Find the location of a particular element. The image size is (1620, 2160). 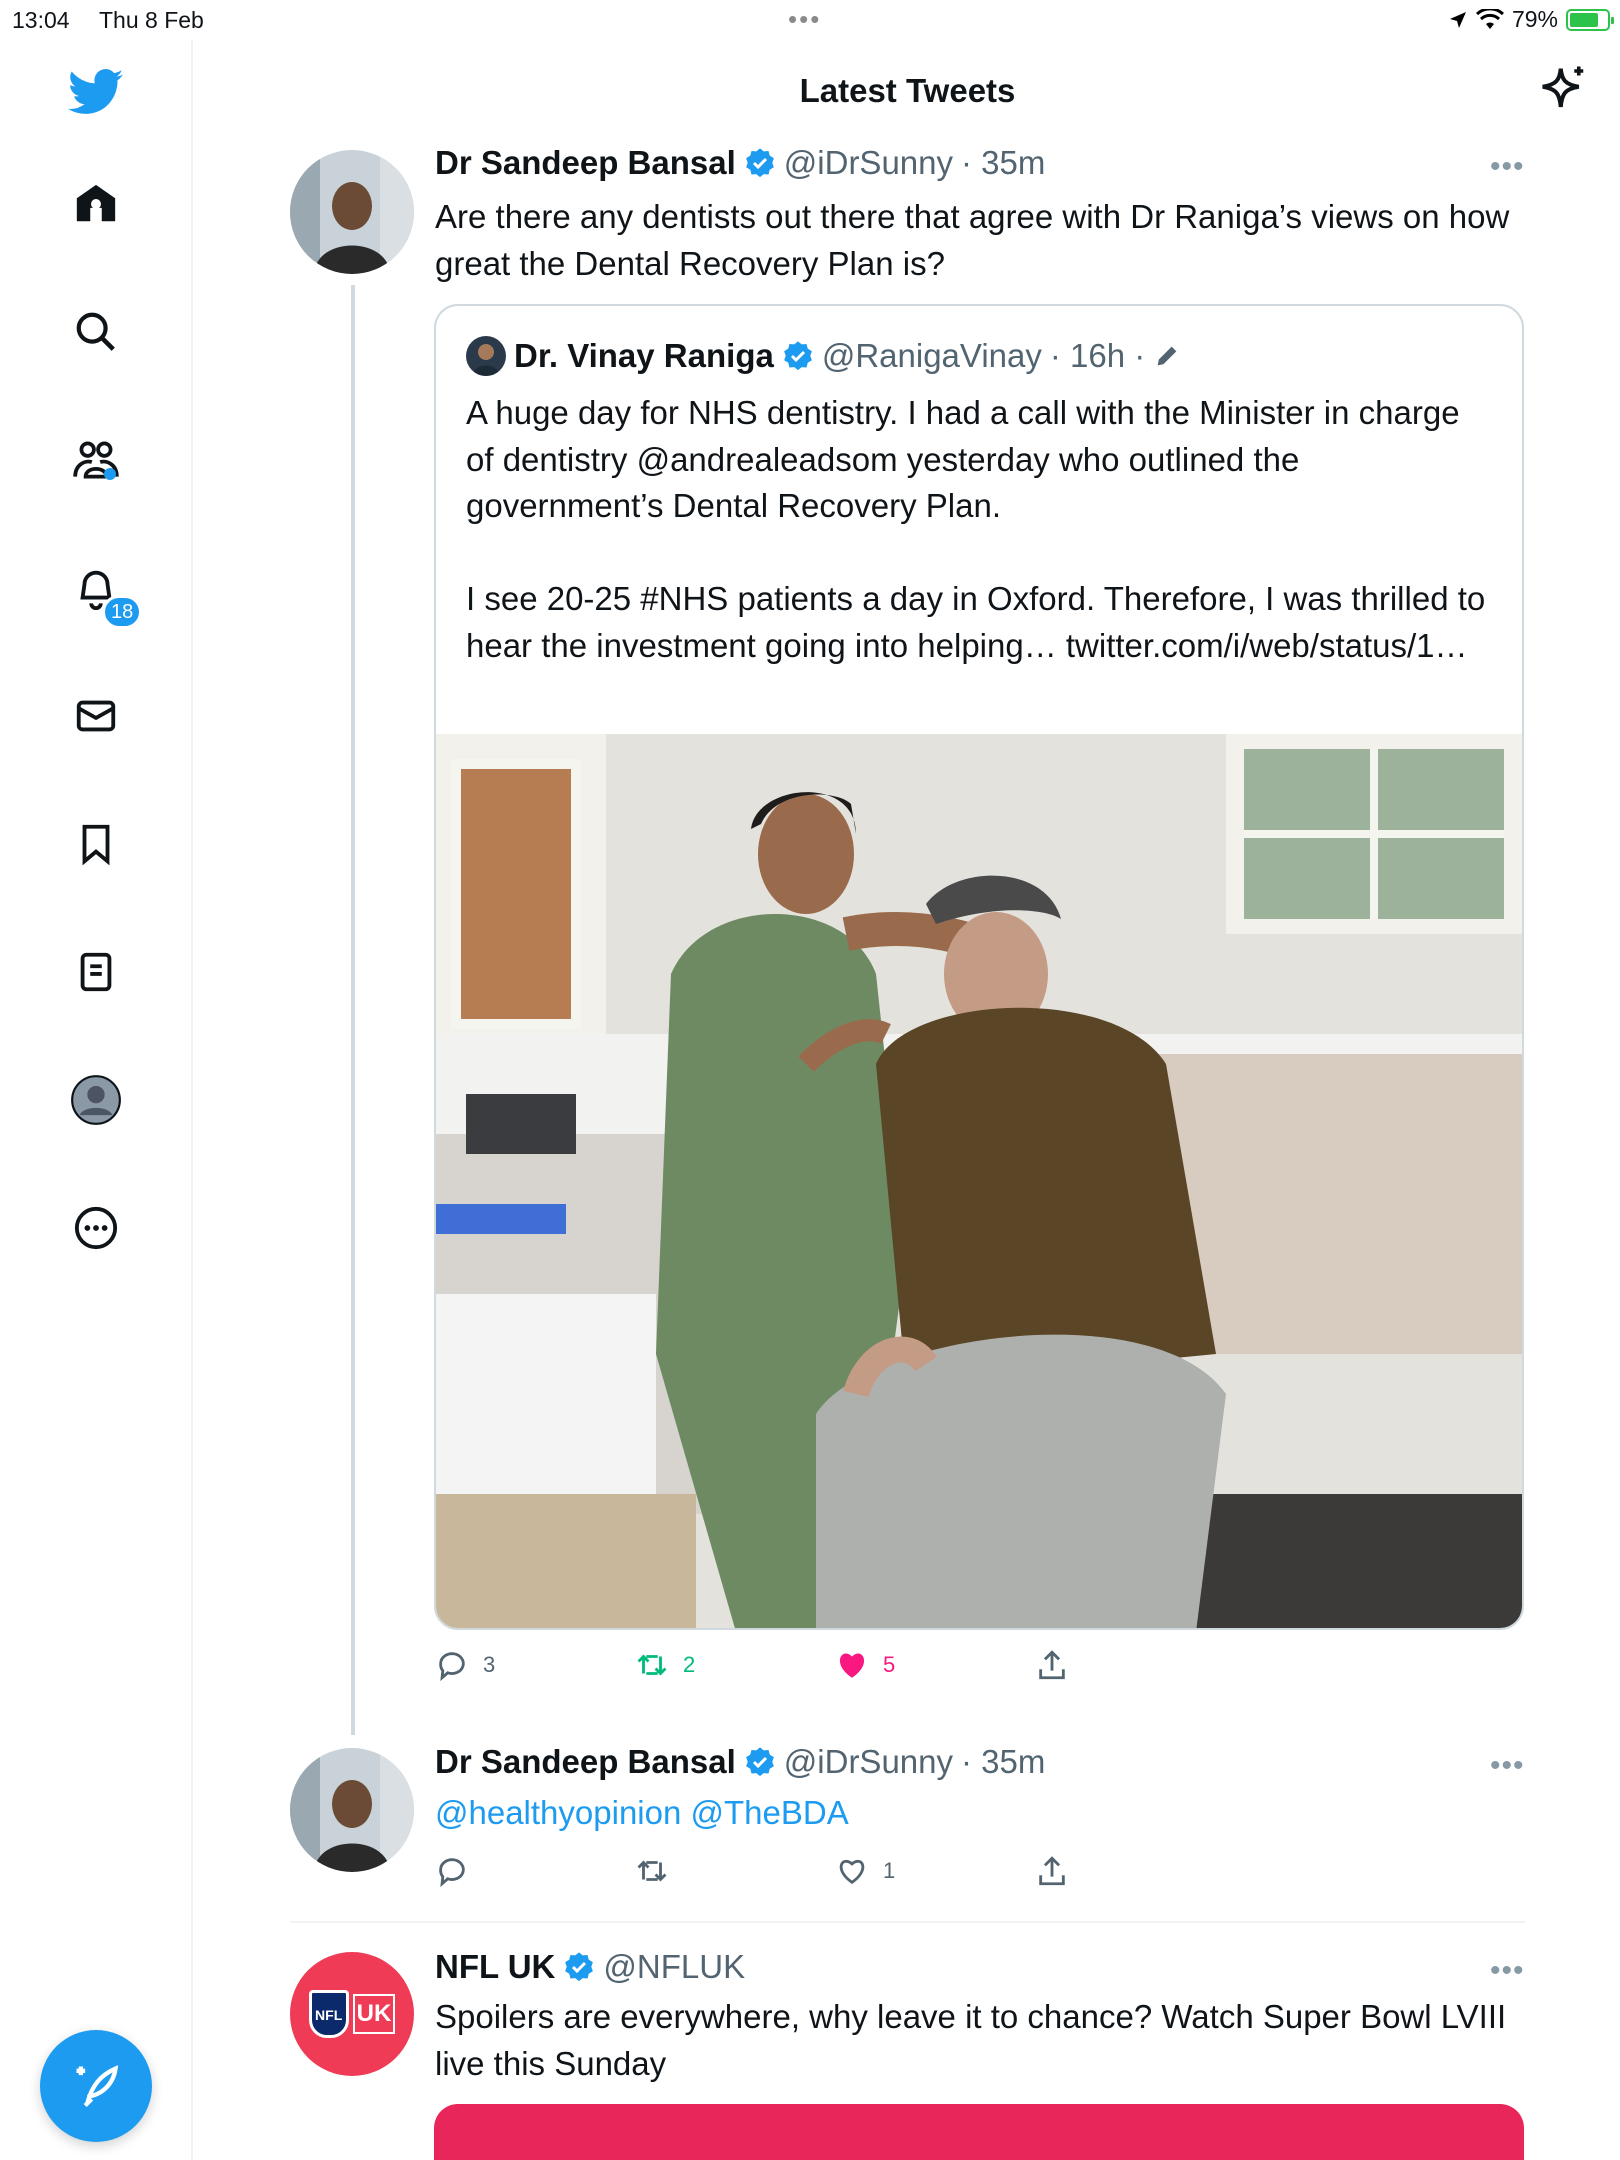

tweet-actions: 1 is located at coordinates (785, 1874).